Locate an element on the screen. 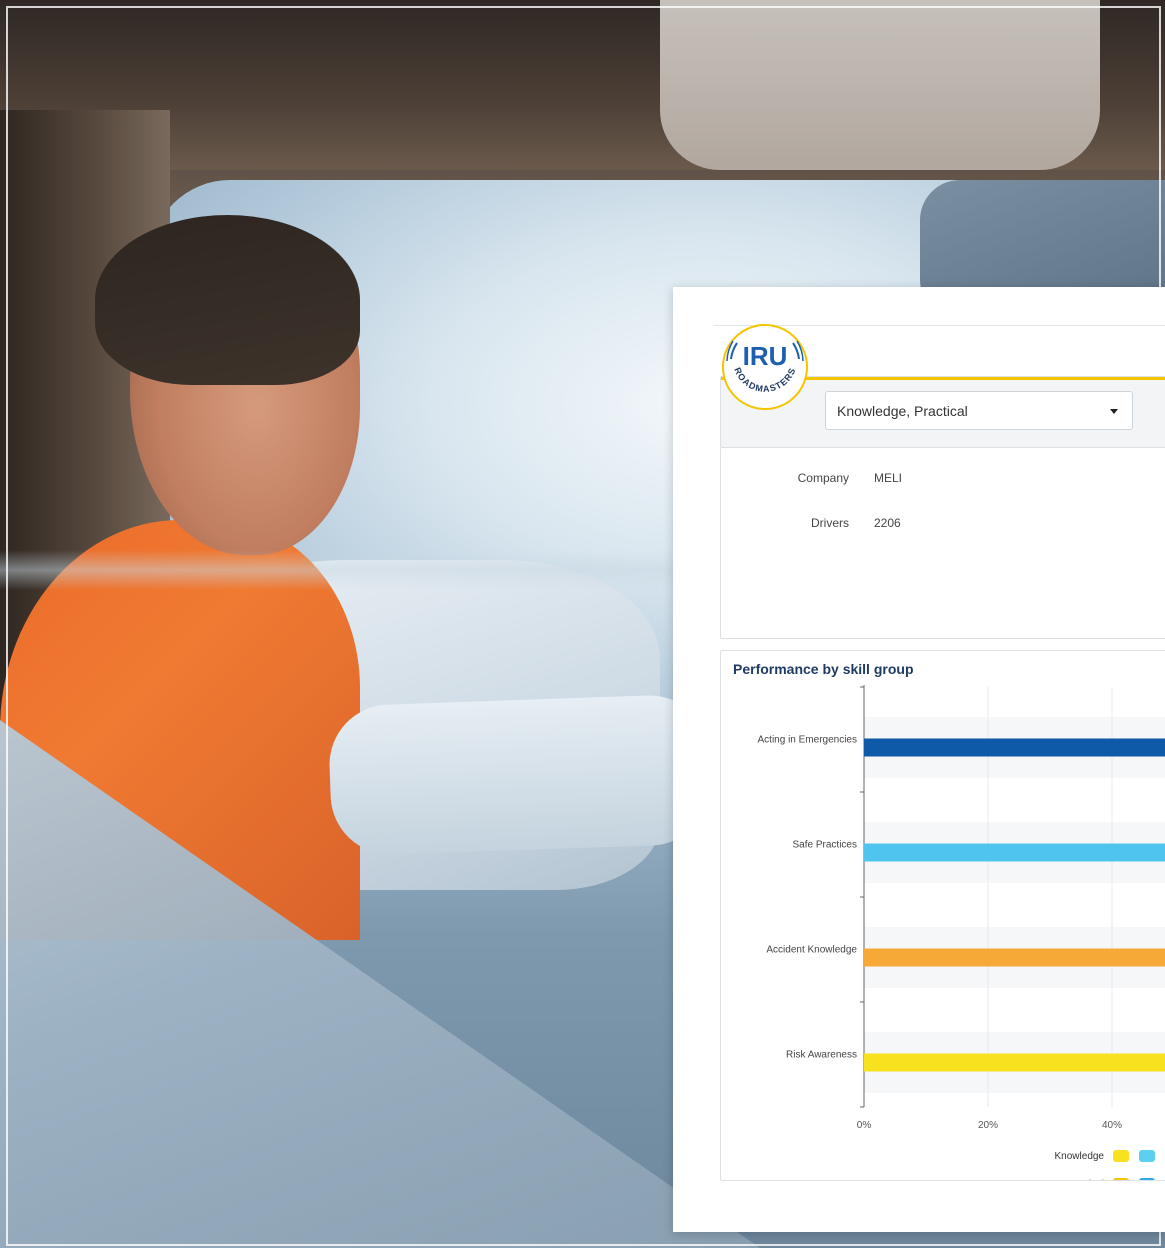 Image resolution: width=1165 pixels, height=1248 pixels. driver-arm is located at coordinates (520, 775).